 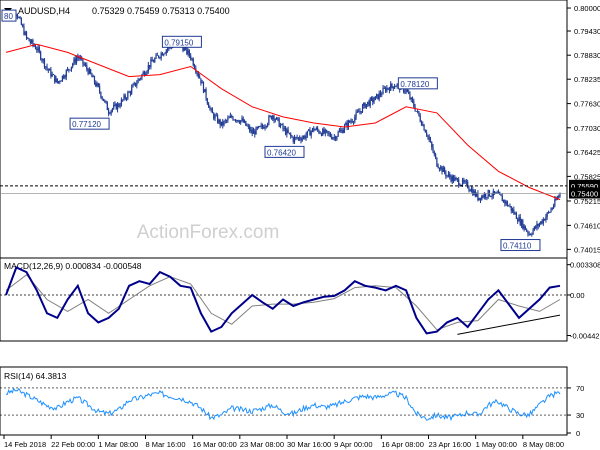 What do you see at coordinates (578, 433) in the screenshot?
I see `rsi-y-tick-label: 0` at bounding box center [578, 433].